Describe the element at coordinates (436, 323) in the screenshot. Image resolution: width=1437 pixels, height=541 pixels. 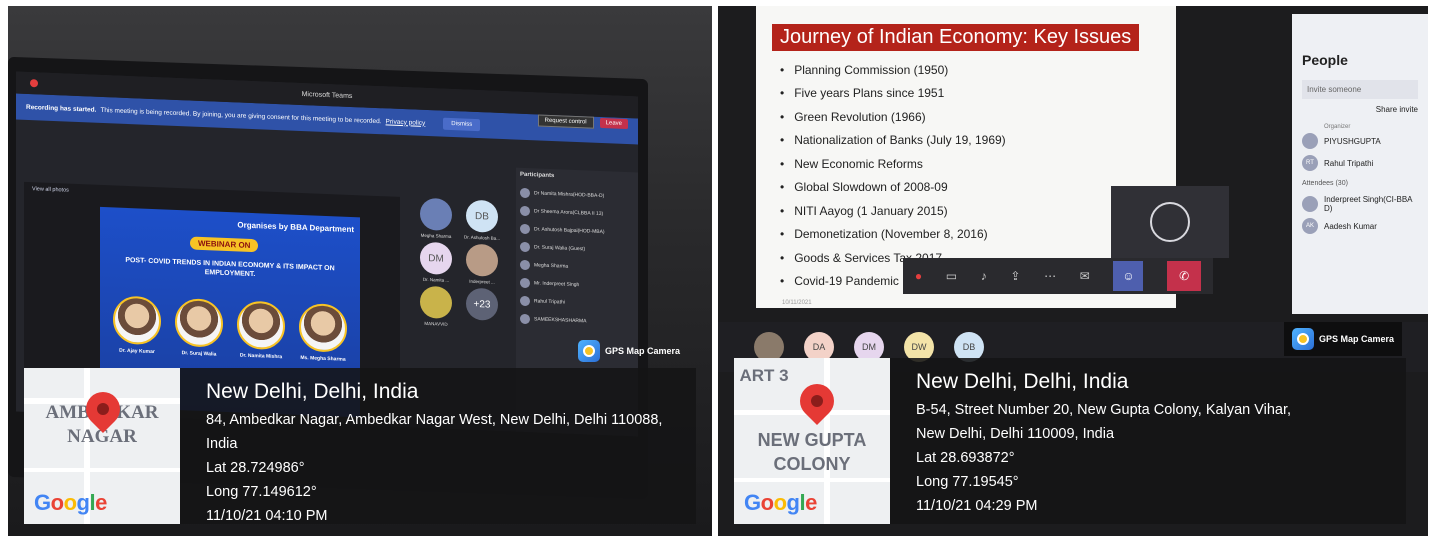
I see `gallery-name: MANAVVID` at that location.